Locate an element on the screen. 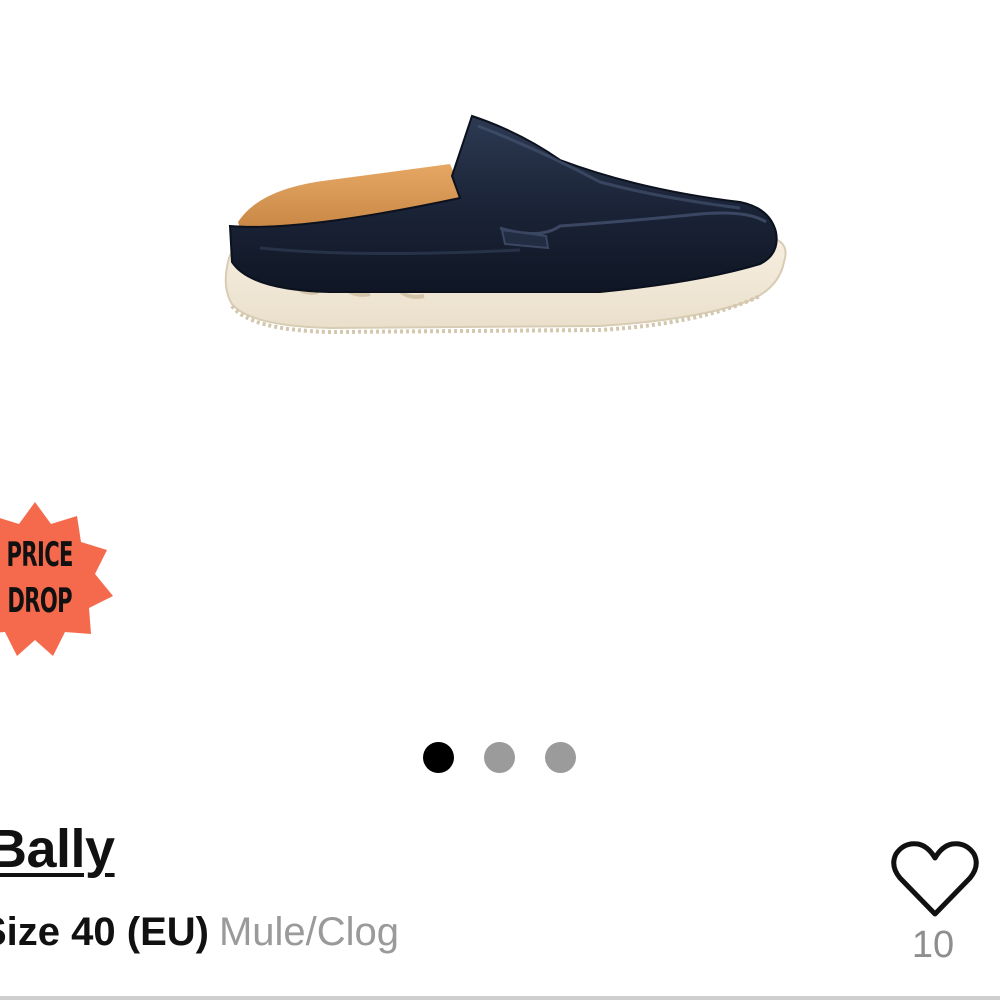 Image resolution: width=1000 pixels, height=1000 pixels. like-button is located at coordinates (935, 883).